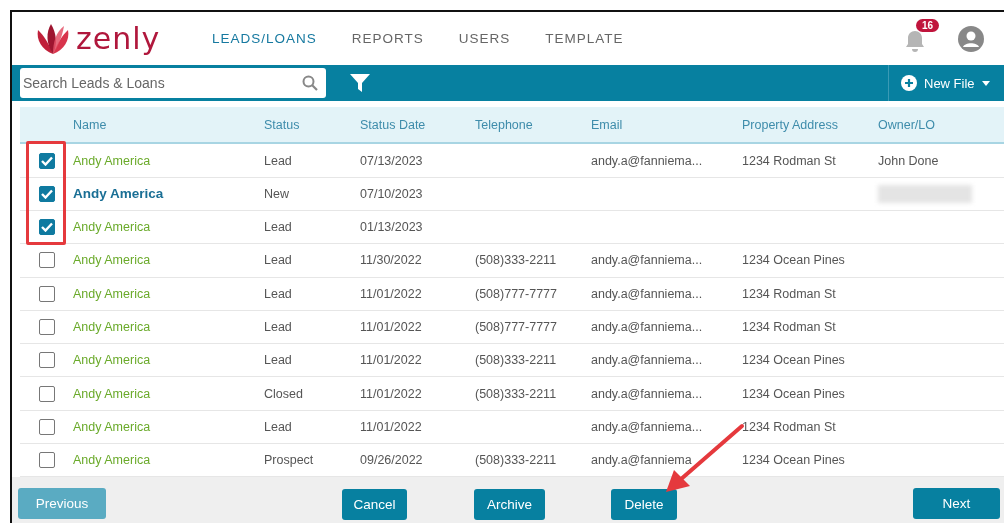 The height and width of the screenshot is (523, 1004). I want to click on search-field: Search Leads & Loans, so click(173, 83).